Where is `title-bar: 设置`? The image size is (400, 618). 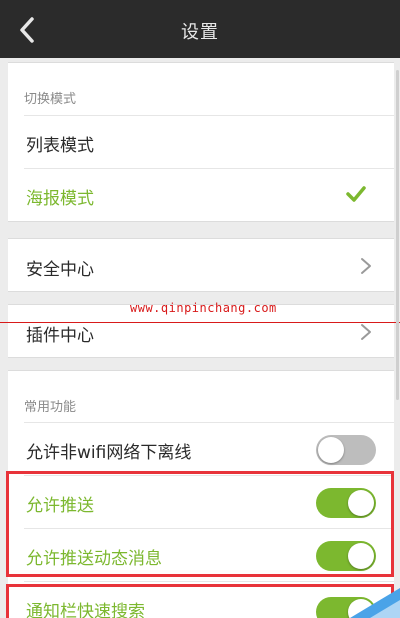 title-bar: 设置 is located at coordinates (200, 29).